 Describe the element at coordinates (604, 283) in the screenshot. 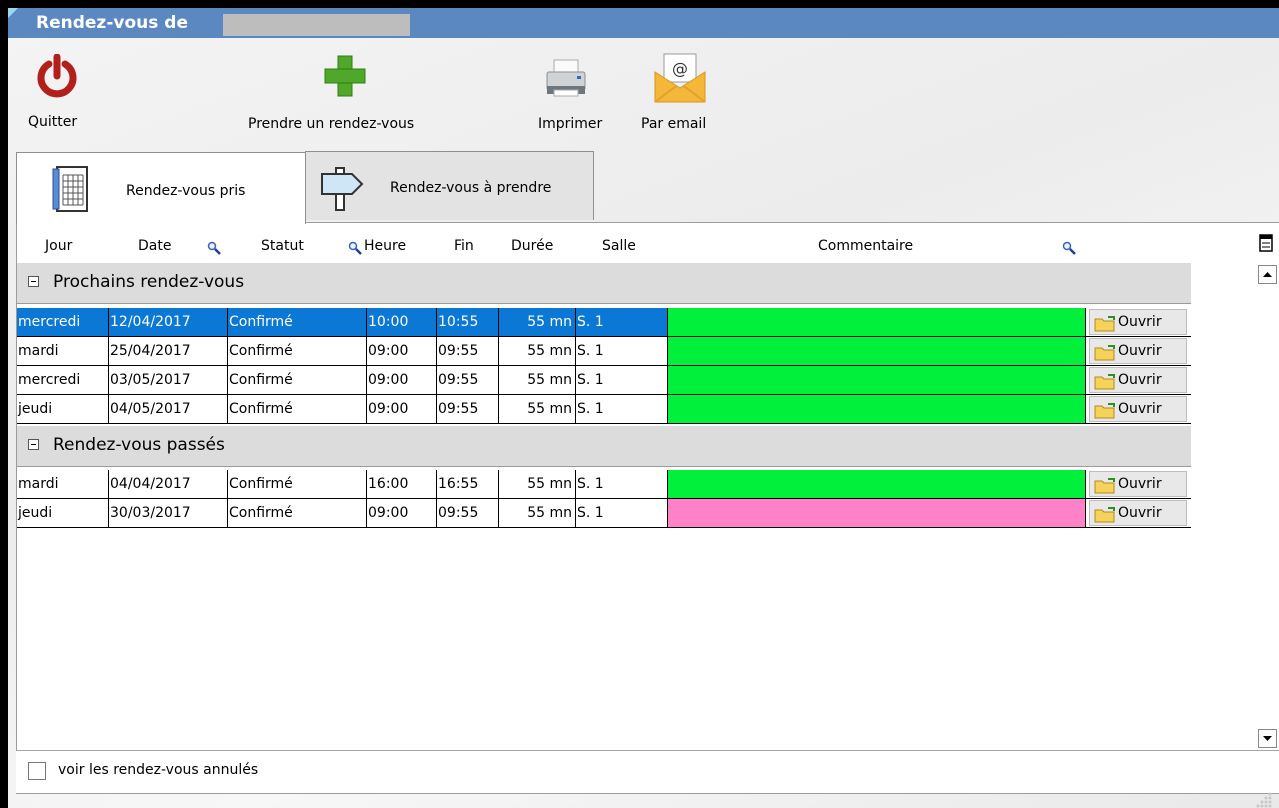

I see `group-header-upcoming: Prochains rendez-vous` at that location.